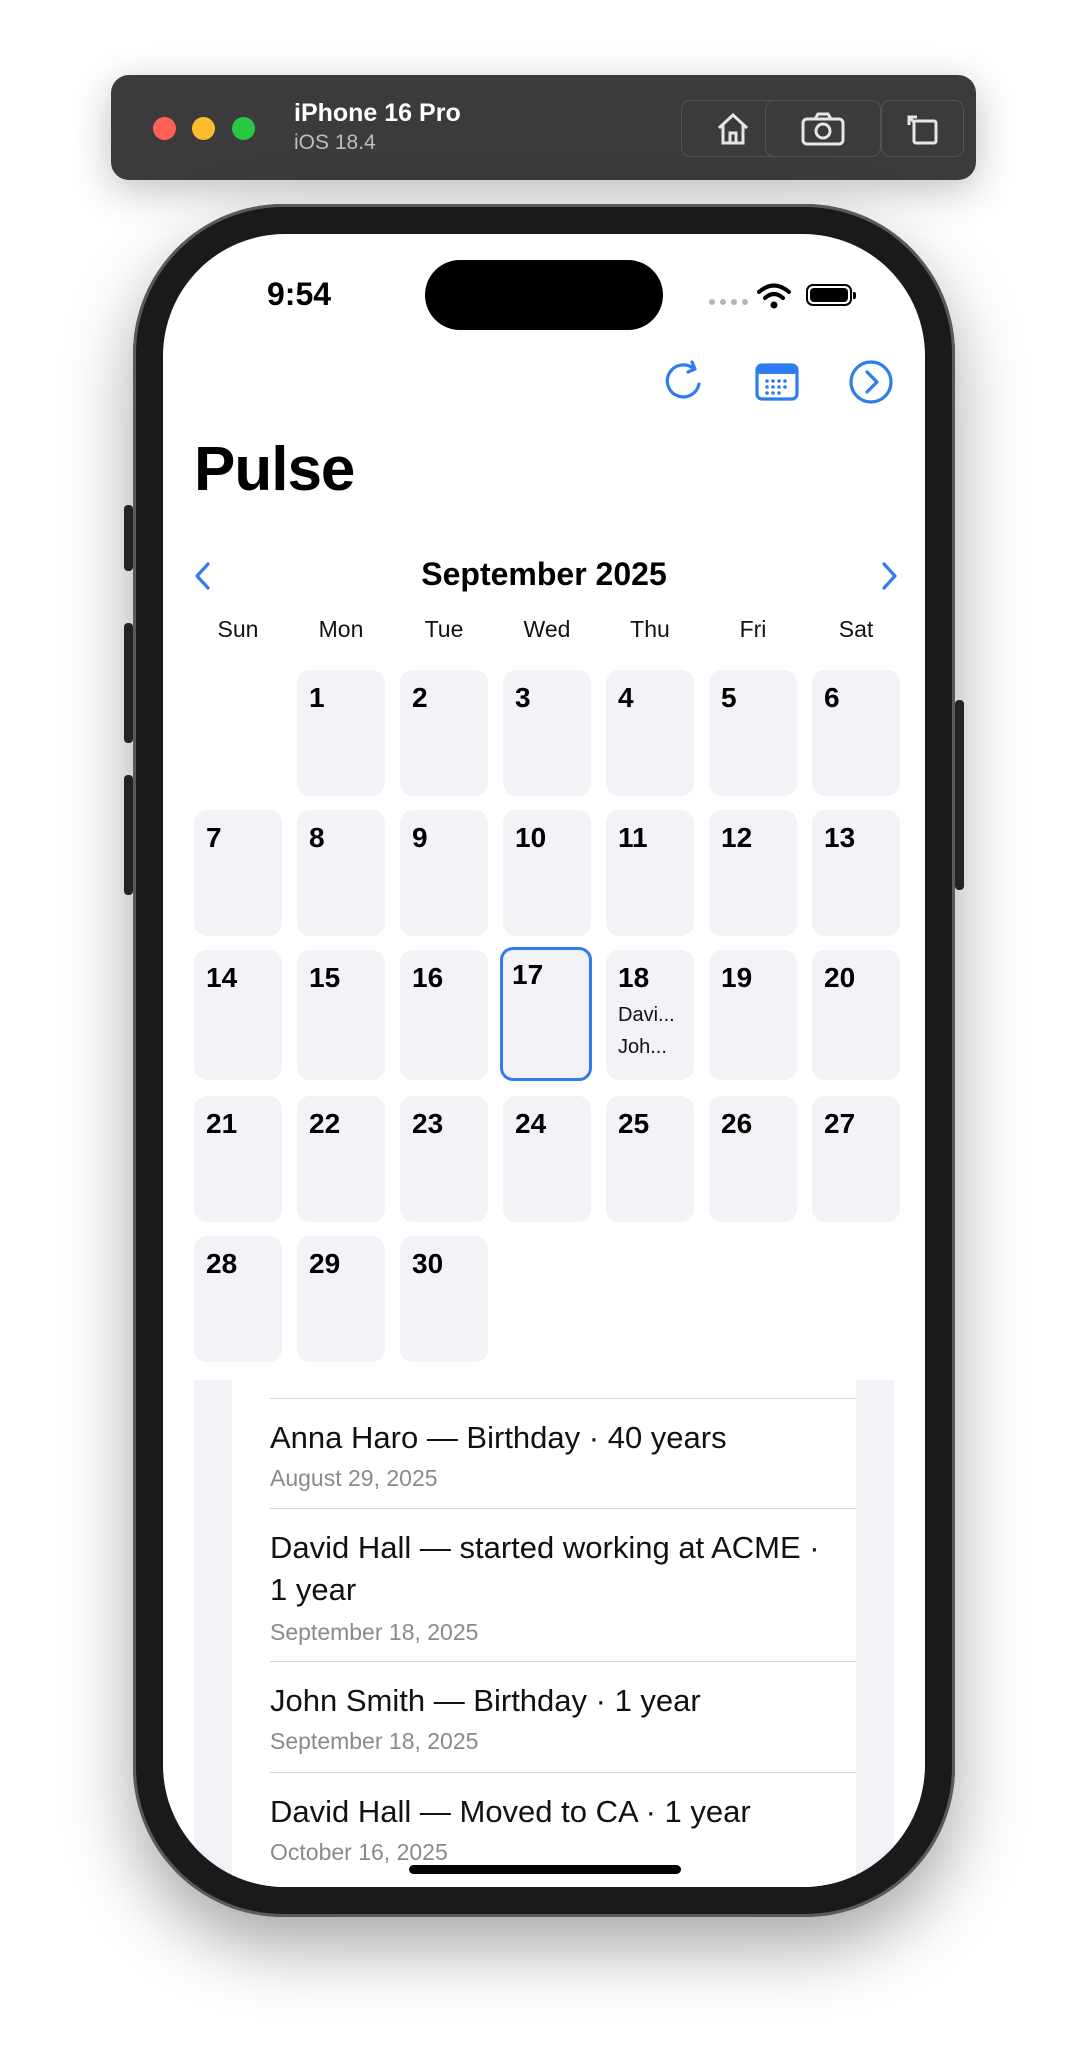  Describe the element at coordinates (428, 1263) in the screenshot. I see `day-number: 30` at that location.